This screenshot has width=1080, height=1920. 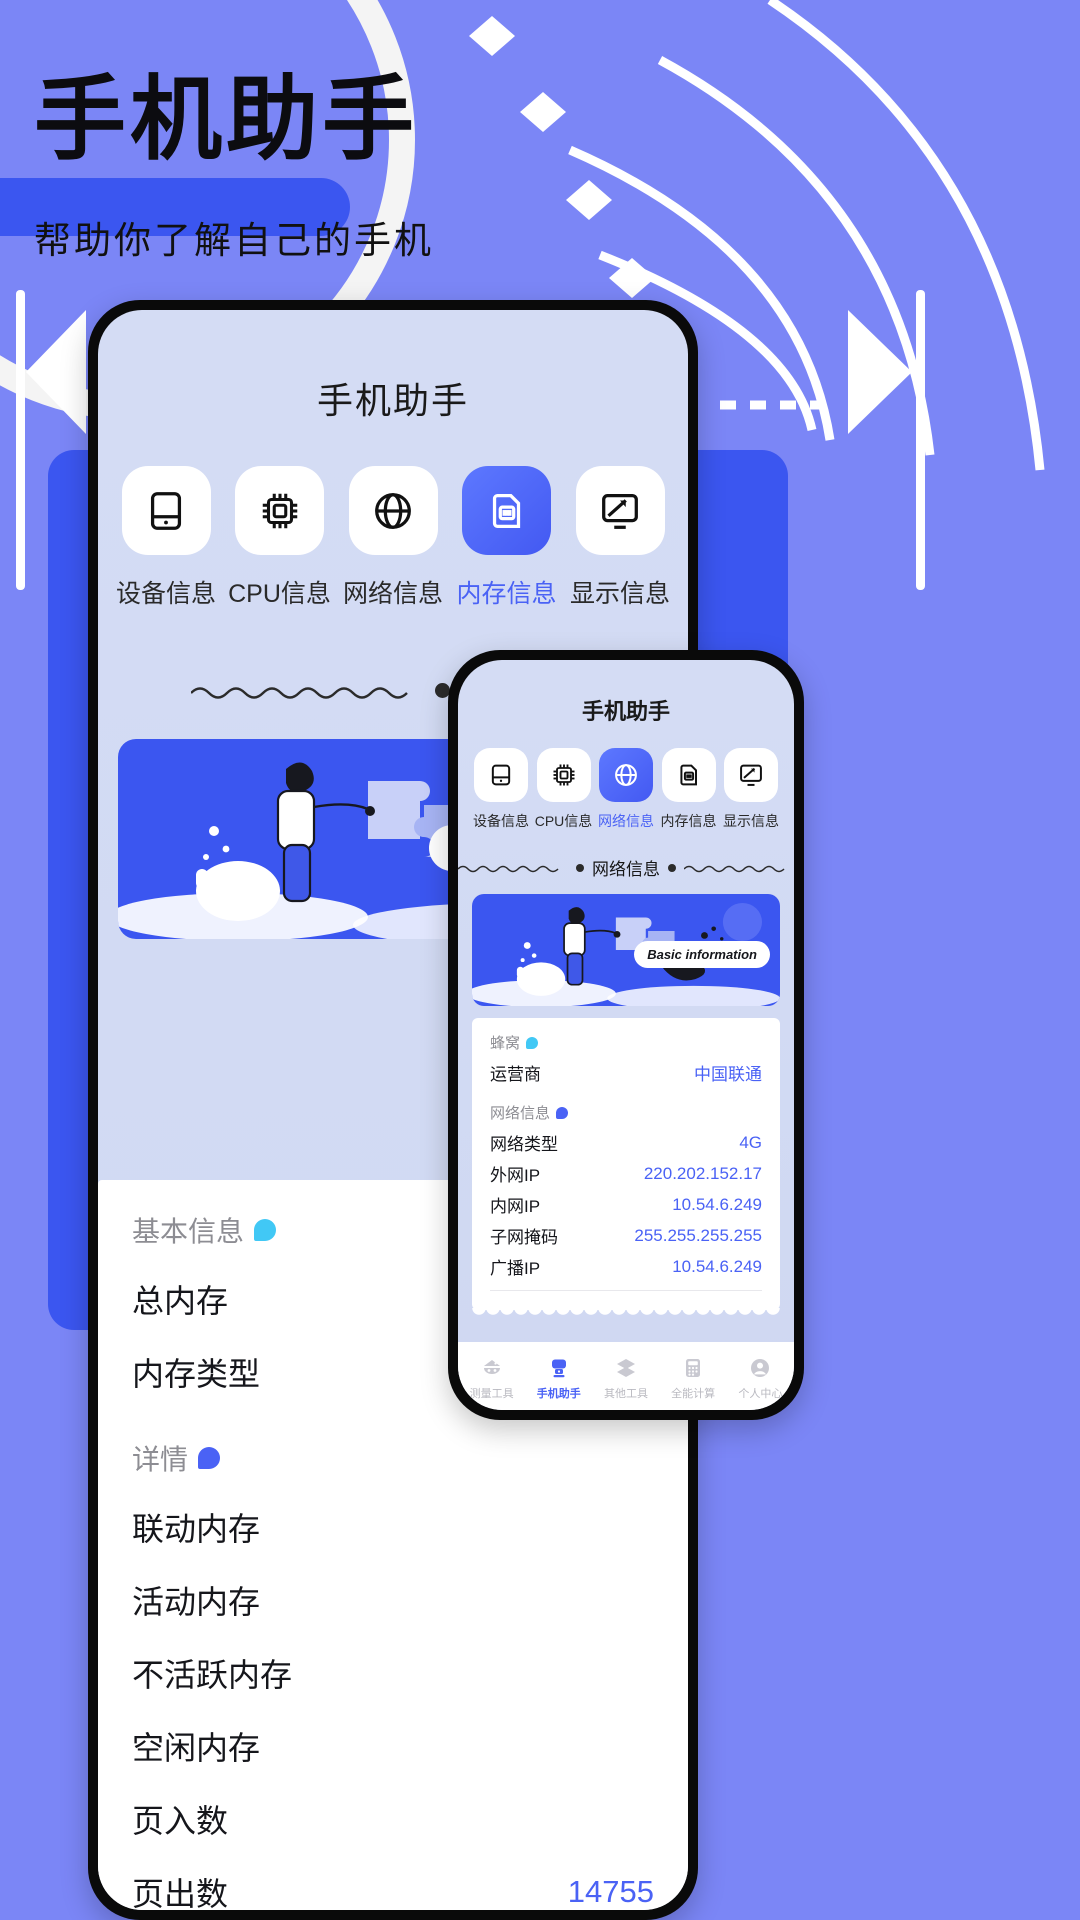 What do you see at coordinates (760, 1393) in the screenshot?
I see `bottom-nav-label: 个人中心` at bounding box center [760, 1393].